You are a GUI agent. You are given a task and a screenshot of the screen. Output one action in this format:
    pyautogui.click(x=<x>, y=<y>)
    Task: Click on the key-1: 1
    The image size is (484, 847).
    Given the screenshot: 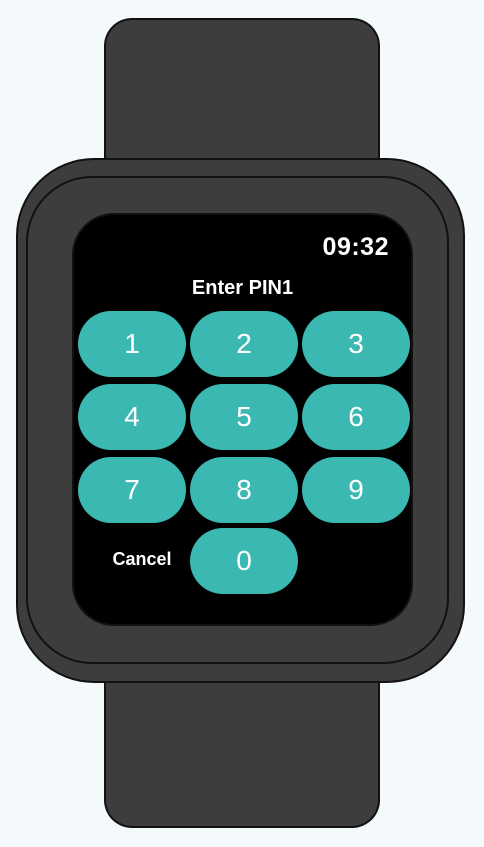 What is the action you would take?
    pyautogui.click(x=132, y=344)
    